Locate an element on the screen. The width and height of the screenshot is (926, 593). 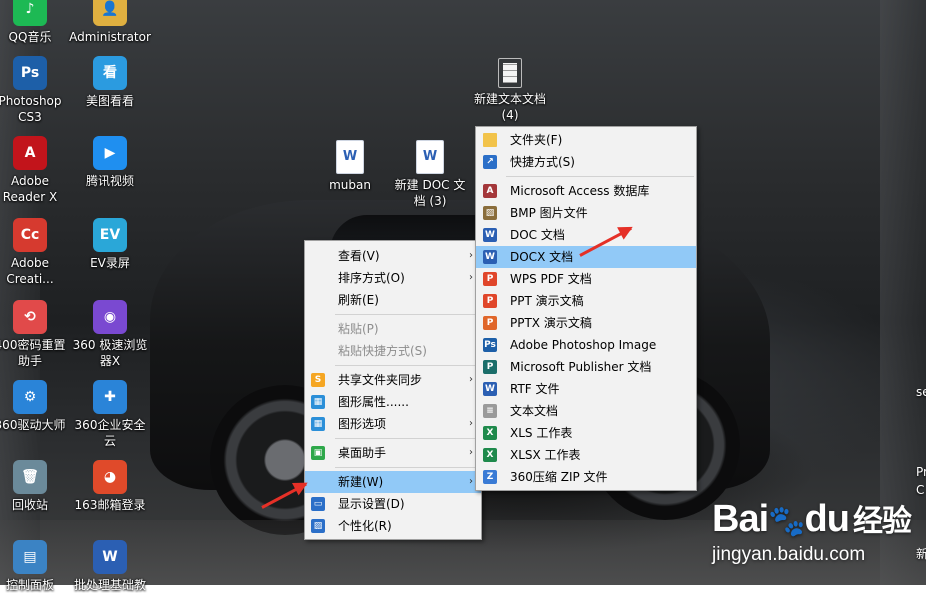
app-icon: ▶ is located at coordinates (110, 153).